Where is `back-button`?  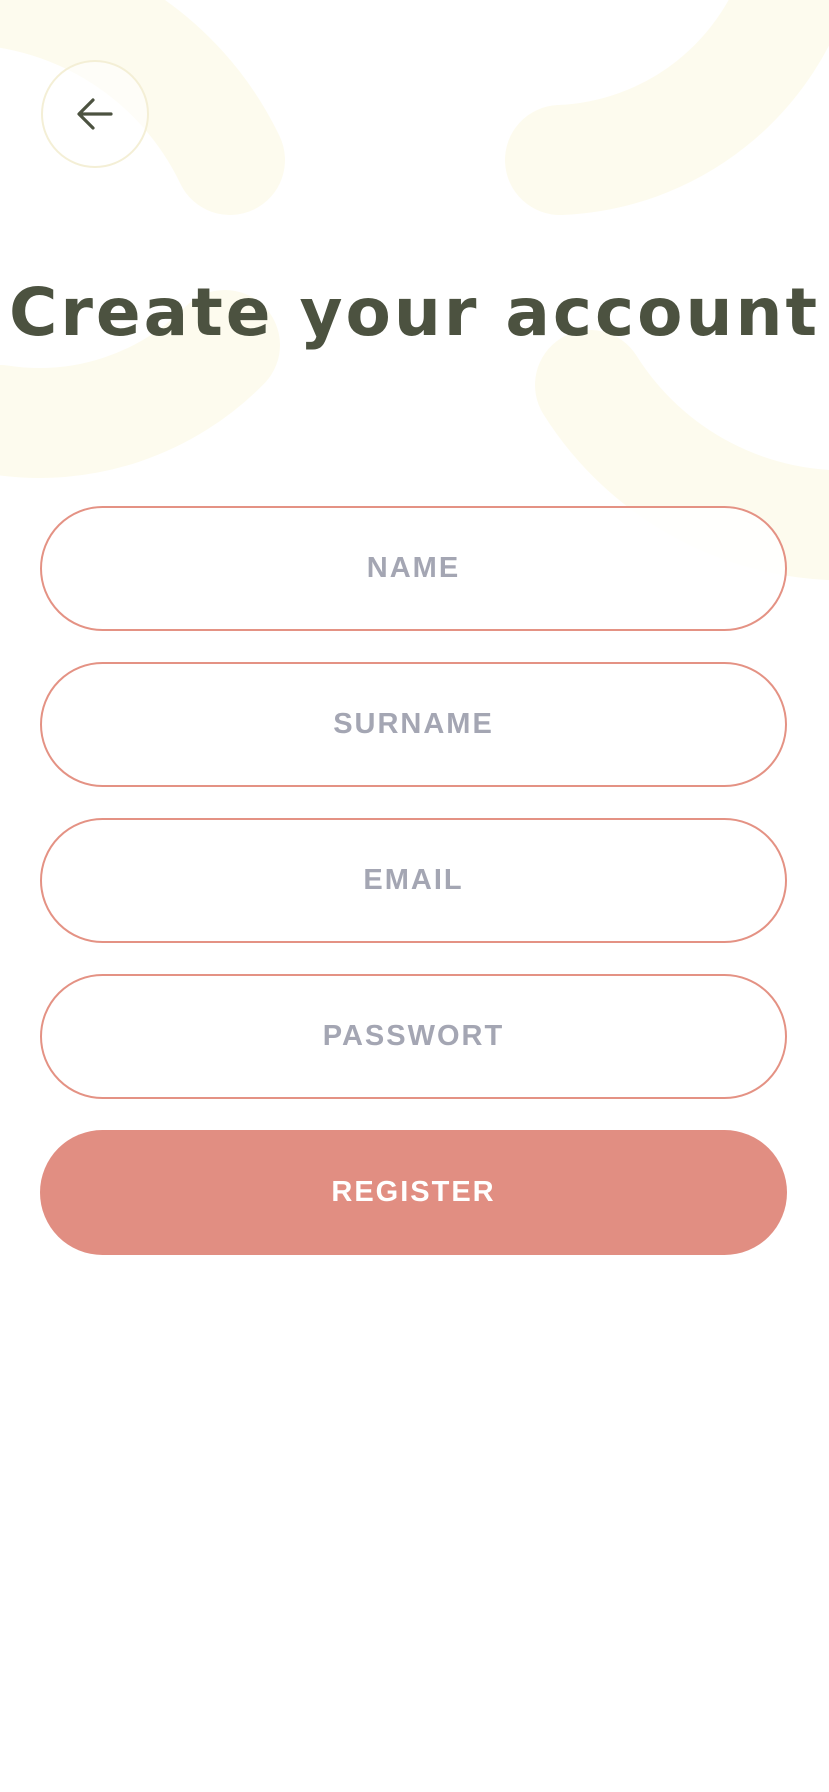 back-button is located at coordinates (95, 114).